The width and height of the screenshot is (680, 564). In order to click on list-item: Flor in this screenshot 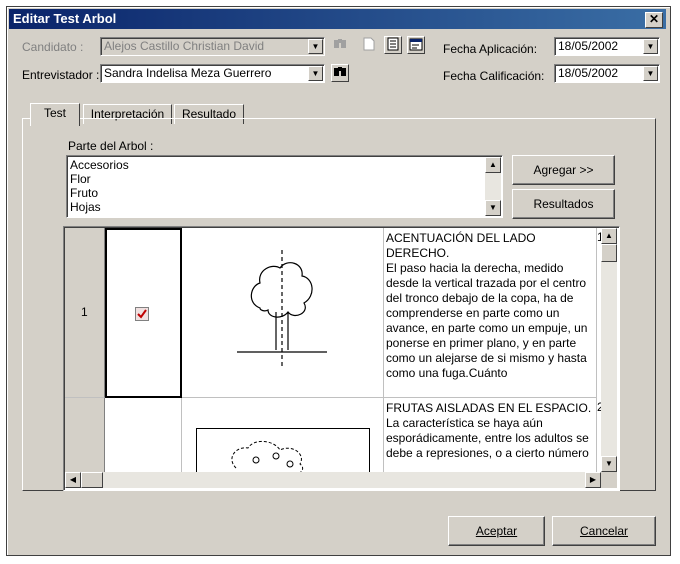, I will do `click(80, 179)`.